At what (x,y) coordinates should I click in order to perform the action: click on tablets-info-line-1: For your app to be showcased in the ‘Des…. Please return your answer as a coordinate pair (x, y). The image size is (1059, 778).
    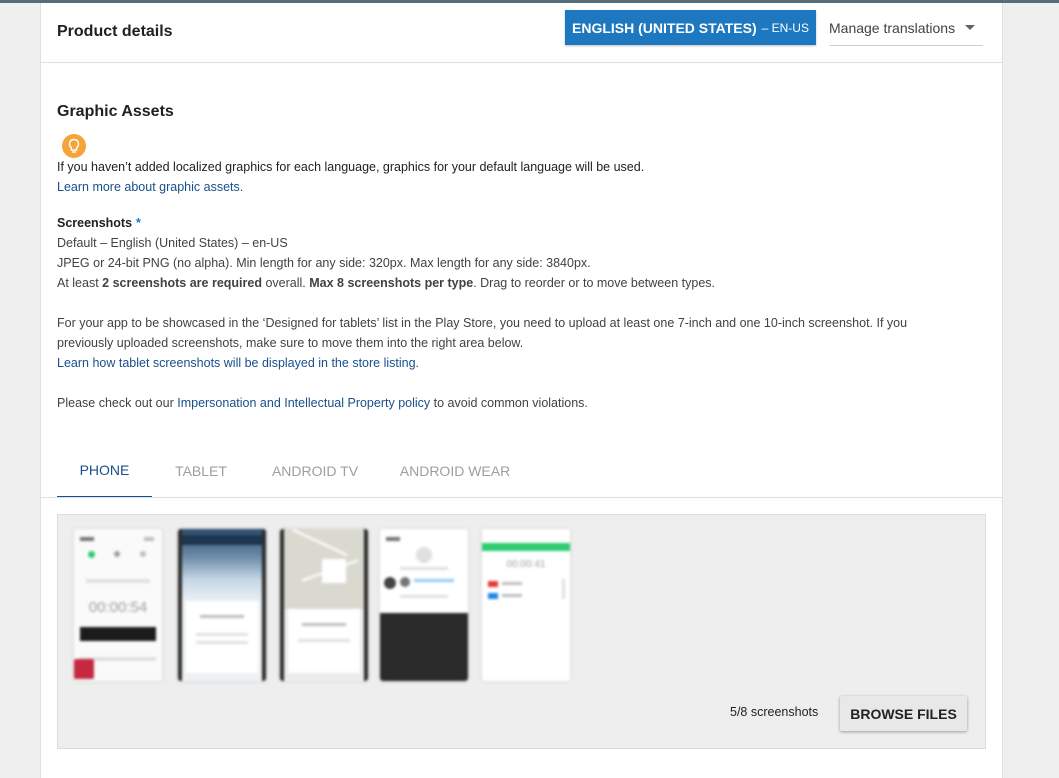
    Looking at the image, I should click on (482, 323).